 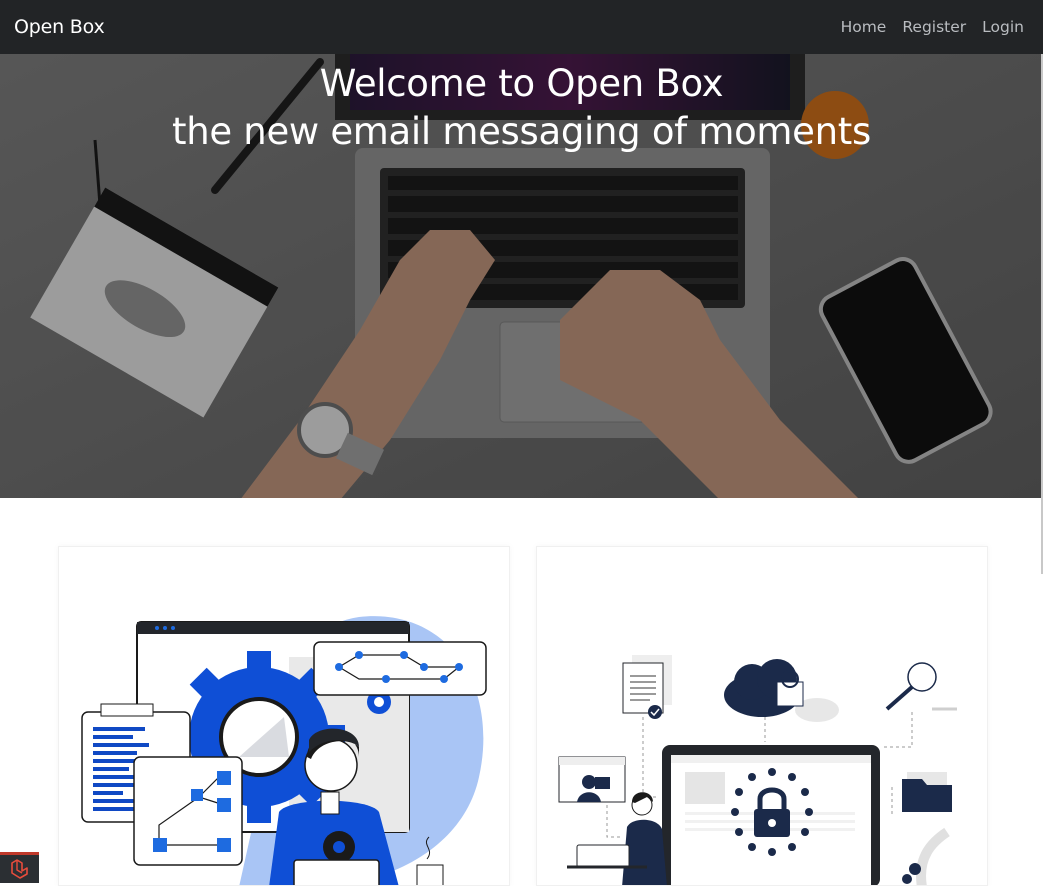 What do you see at coordinates (1003, 27) in the screenshot?
I see `nav-login-link: Login` at bounding box center [1003, 27].